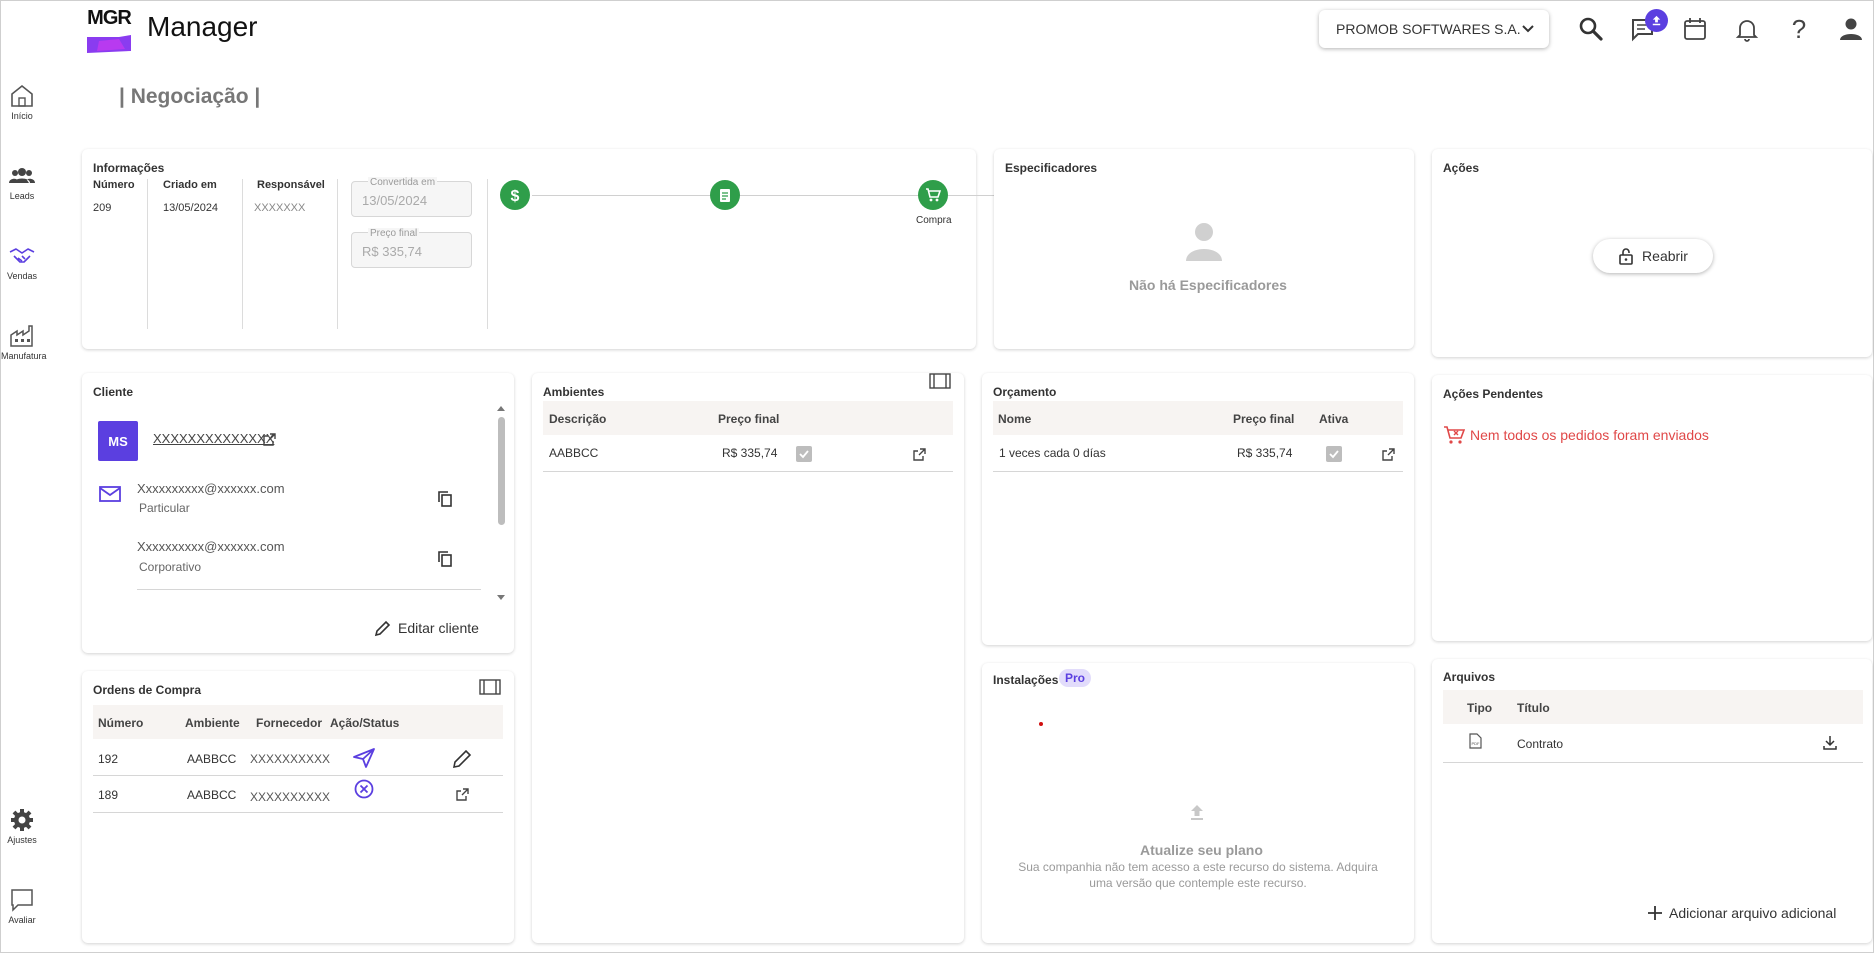 The height and width of the screenshot is (953, 1874). What do you see at coordinates (22, 820) in the screenshot?
I see `gear-icon` at bounding box center [22, 820].